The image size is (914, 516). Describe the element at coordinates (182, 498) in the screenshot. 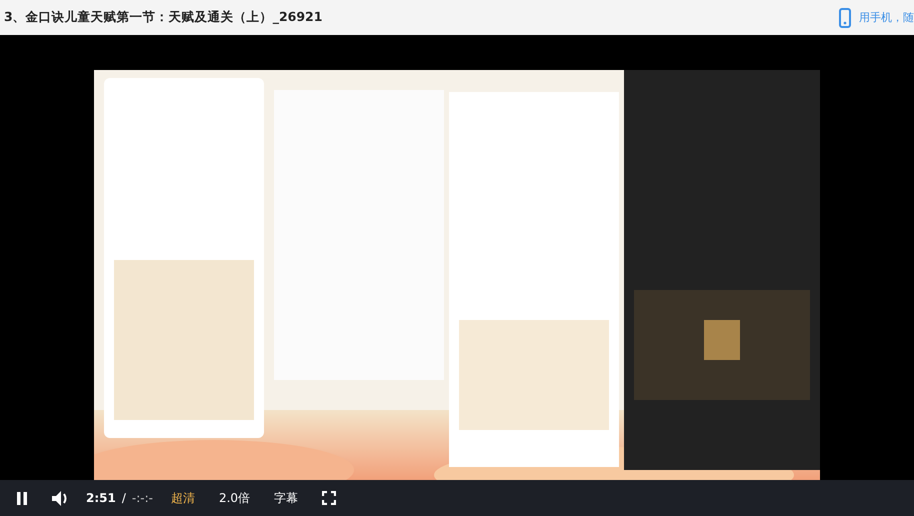

I see `player-option-button: 超清` at that location.